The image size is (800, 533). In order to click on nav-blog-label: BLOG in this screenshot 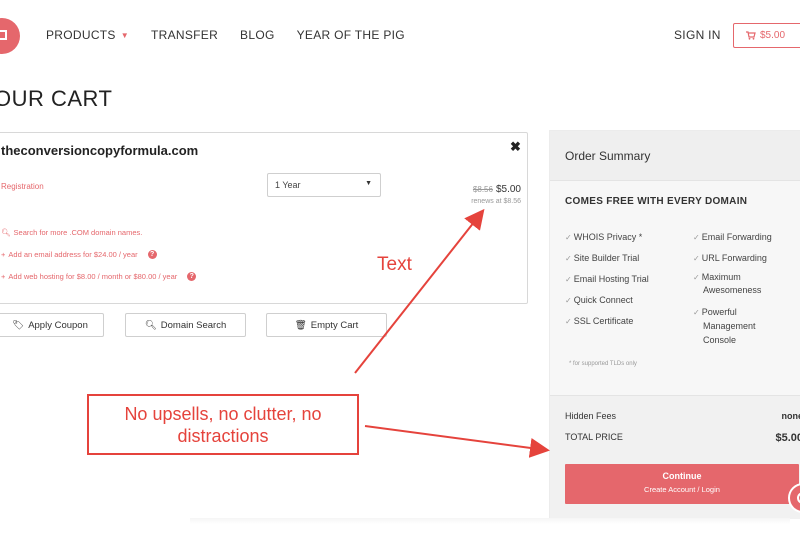, I will do `click(257, 35)`.